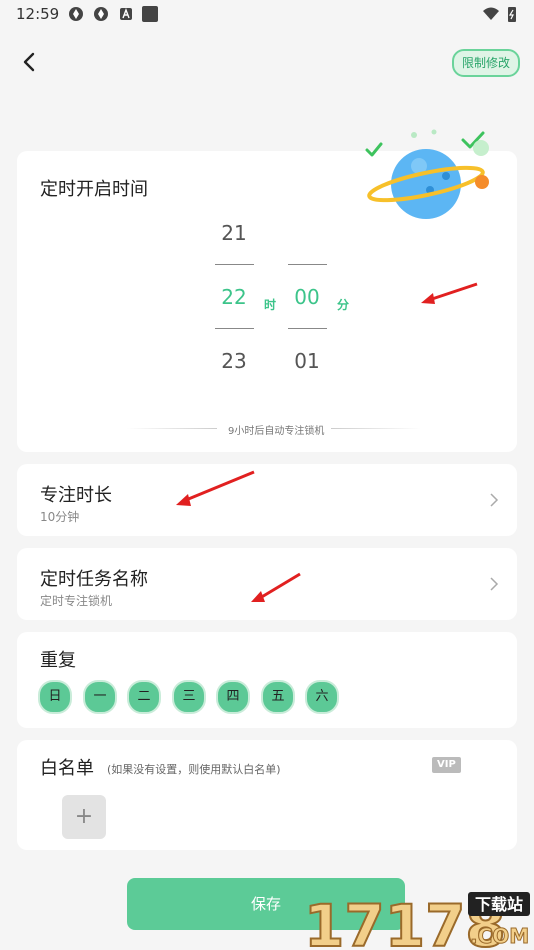 Image resolution: width=534 pixels, height=950 pixels. Describe the element at coordinates (267, 62) in the screenshot. I see `app-bar: 限制修改` at that location.